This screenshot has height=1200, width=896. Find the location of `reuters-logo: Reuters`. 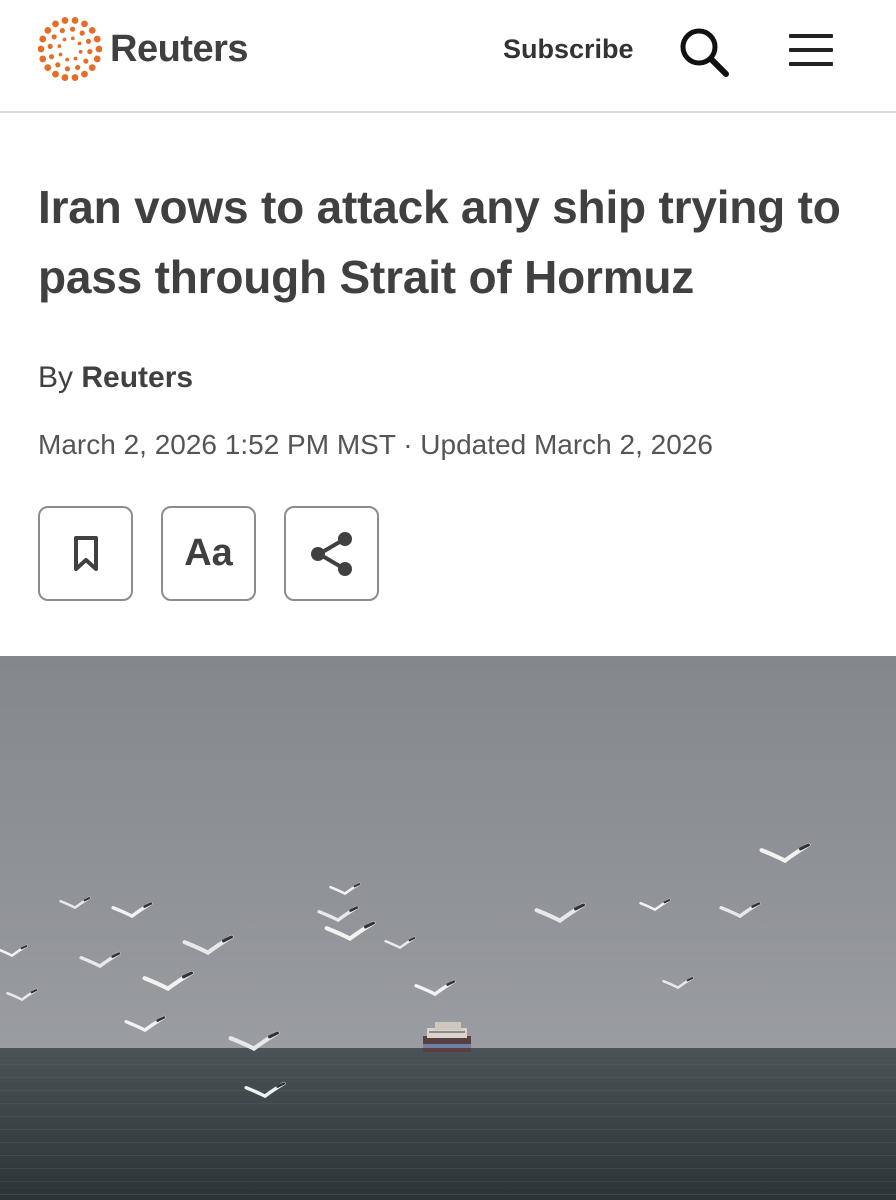

reuters-logo: Reuters is located at coordinates (143, 49).